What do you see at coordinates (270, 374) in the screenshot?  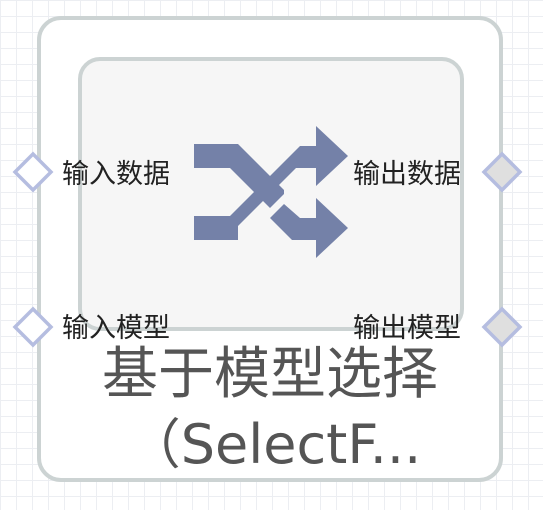 I see `node-title: 基于模型选择` at bounding box center [270, 374].